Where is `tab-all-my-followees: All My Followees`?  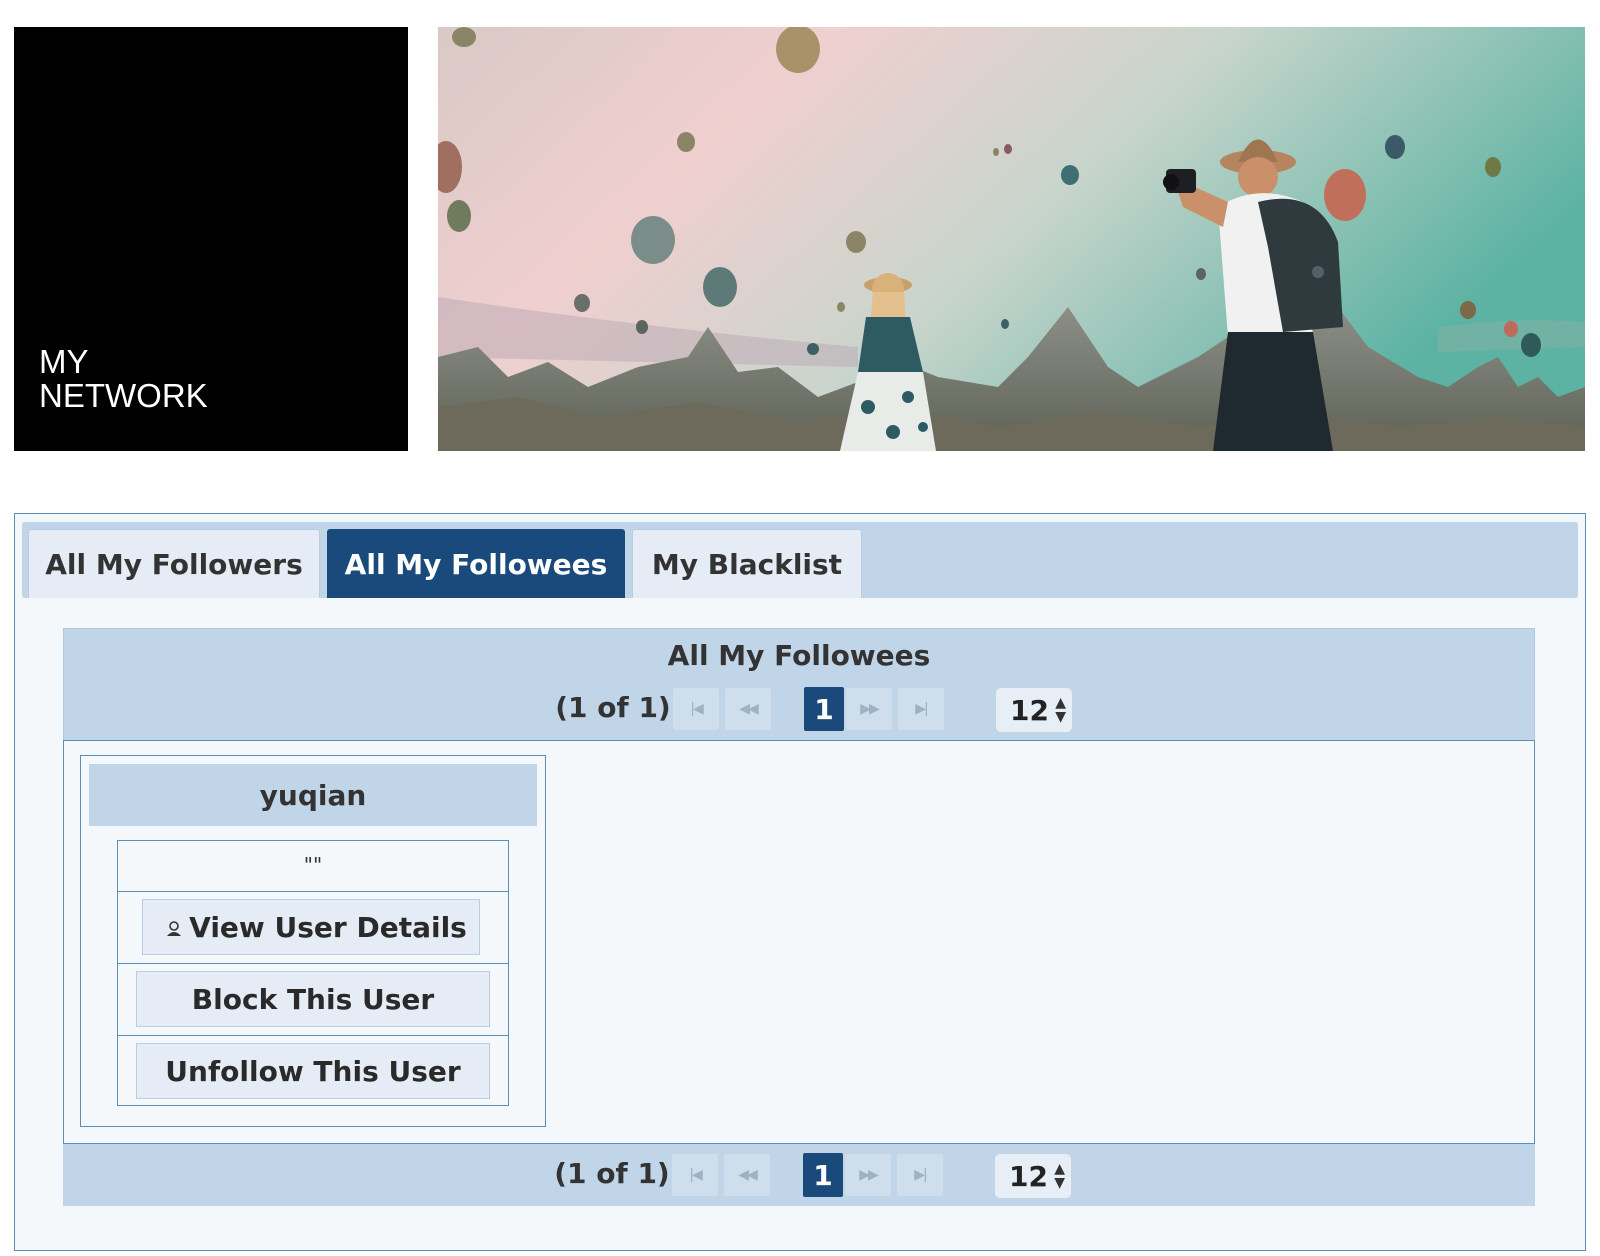 tab-all-my-followees: All My Followees is located at coordinates (476, 563).